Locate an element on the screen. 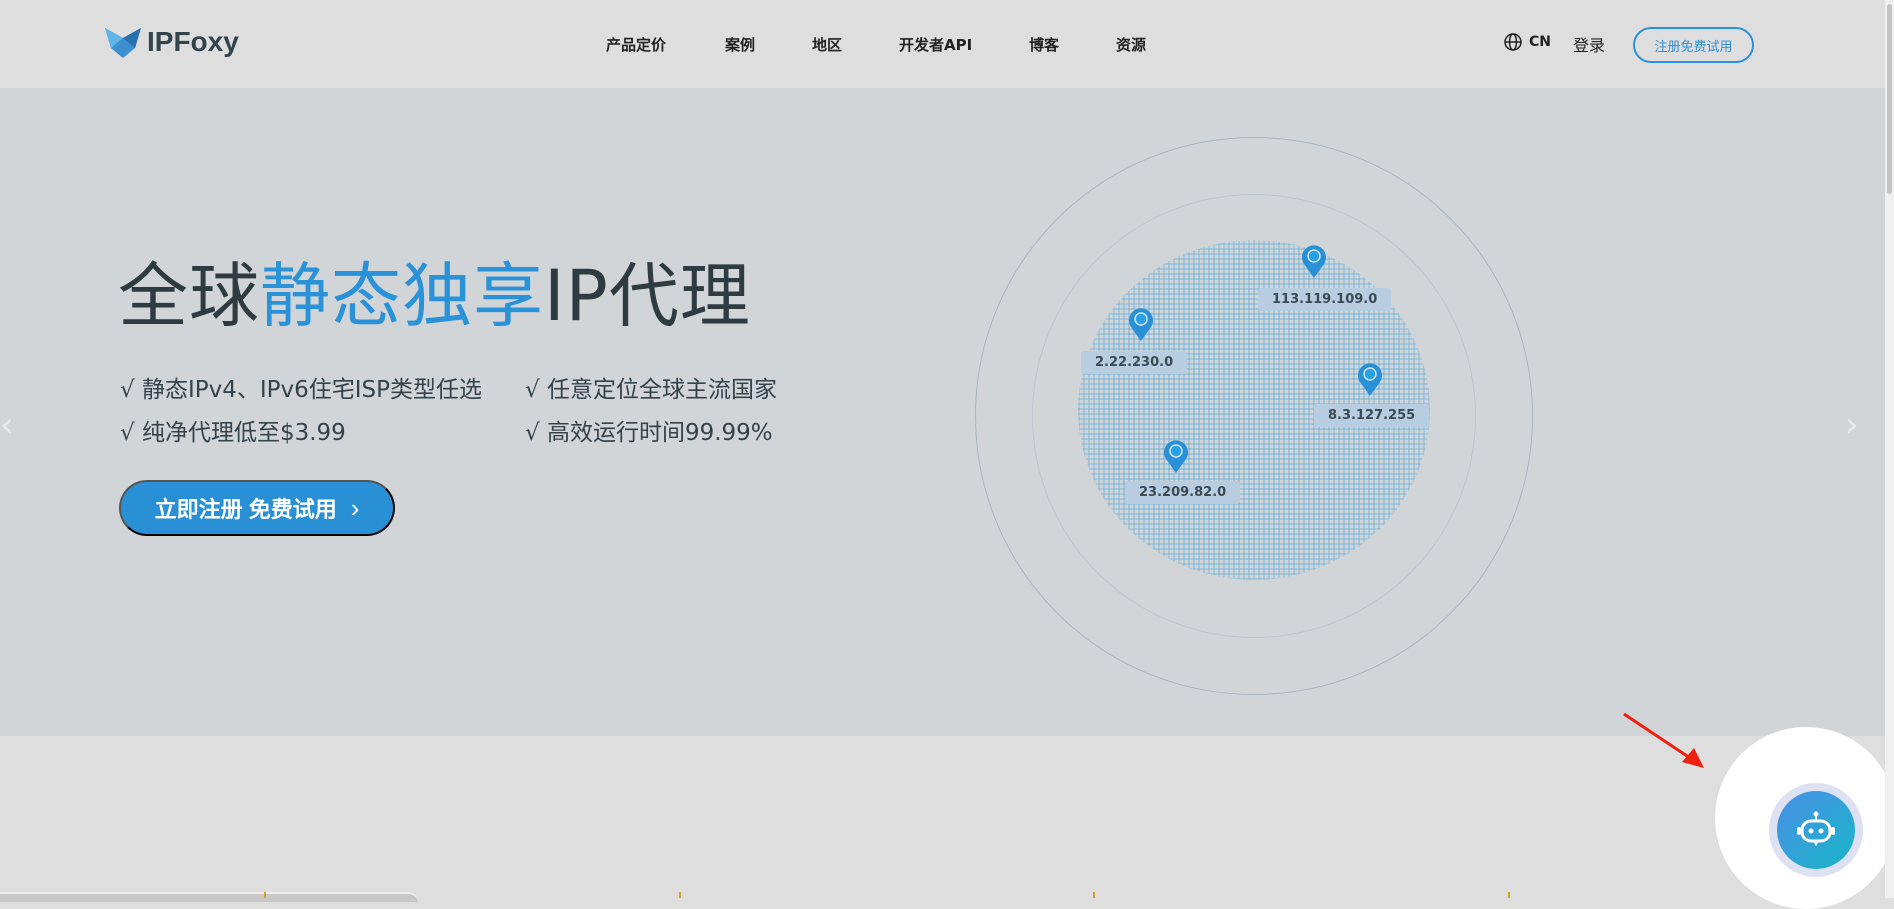 This screenshot has height=909, width=1894. ip-label: 23.209.82.0 is located at coordinates (1183, 492).